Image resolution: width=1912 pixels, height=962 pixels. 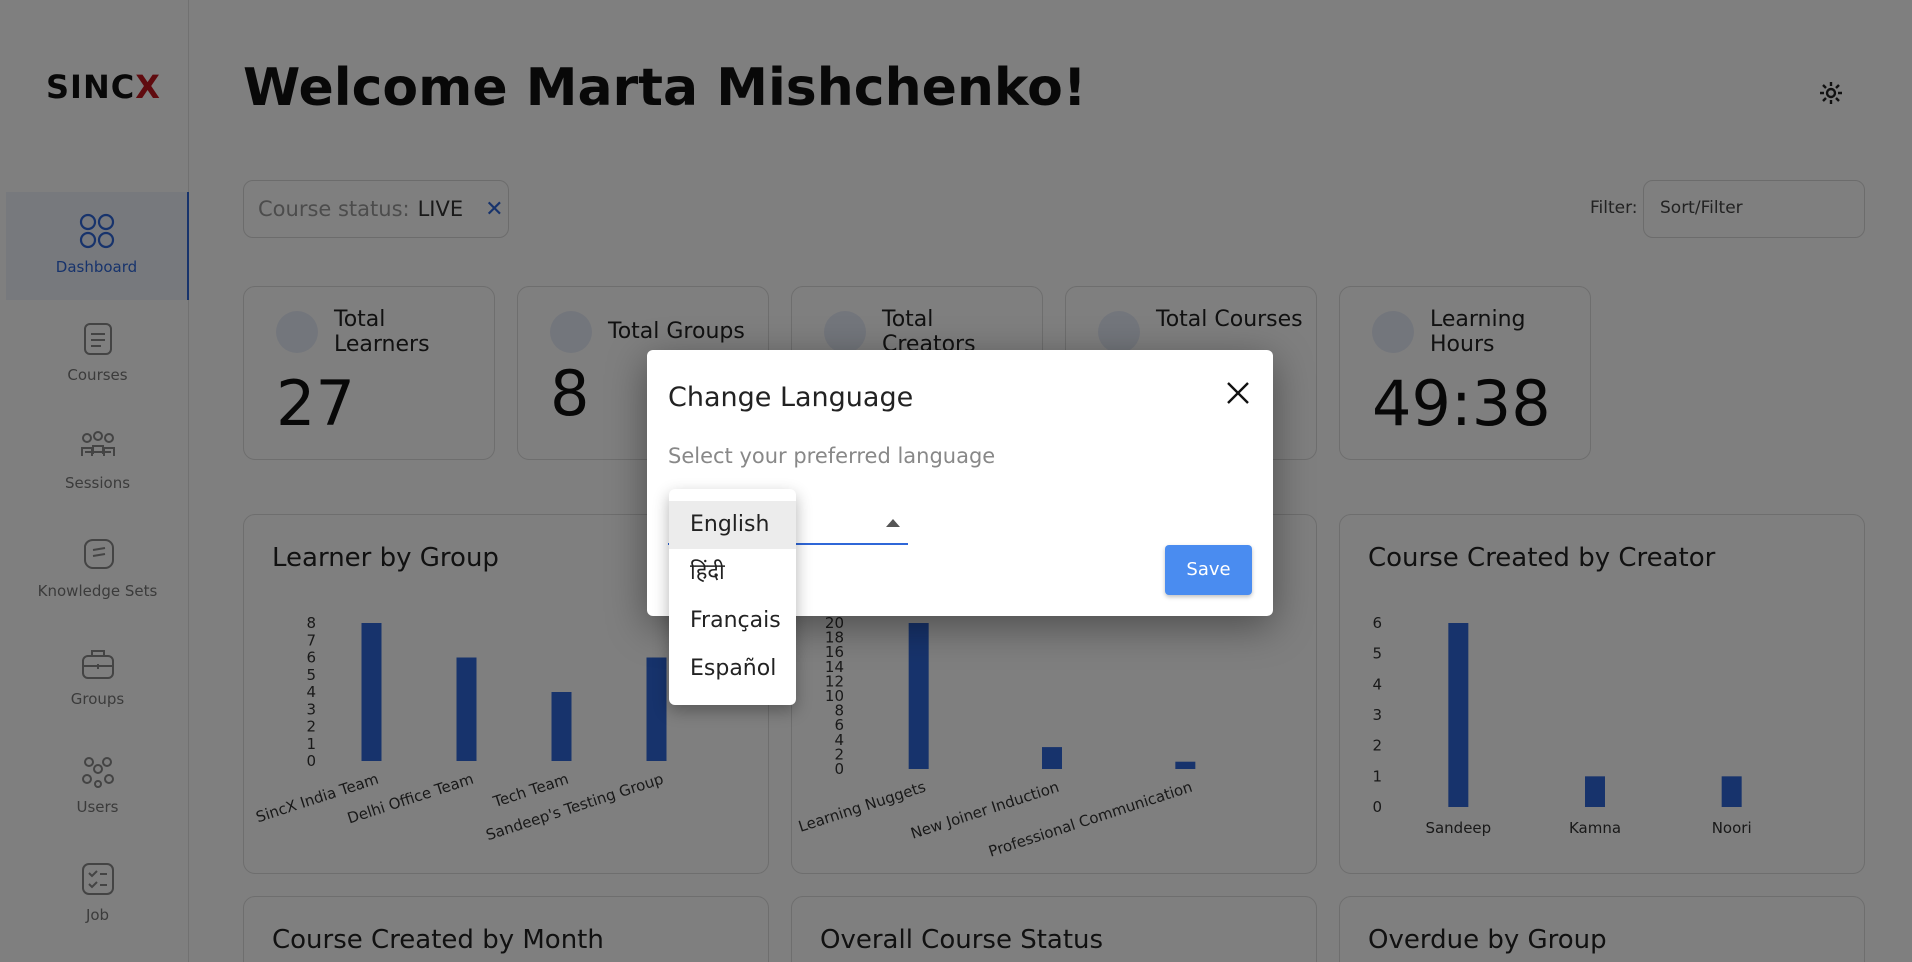 I want to click on caret-up-icon, so click(x=893, y=523).